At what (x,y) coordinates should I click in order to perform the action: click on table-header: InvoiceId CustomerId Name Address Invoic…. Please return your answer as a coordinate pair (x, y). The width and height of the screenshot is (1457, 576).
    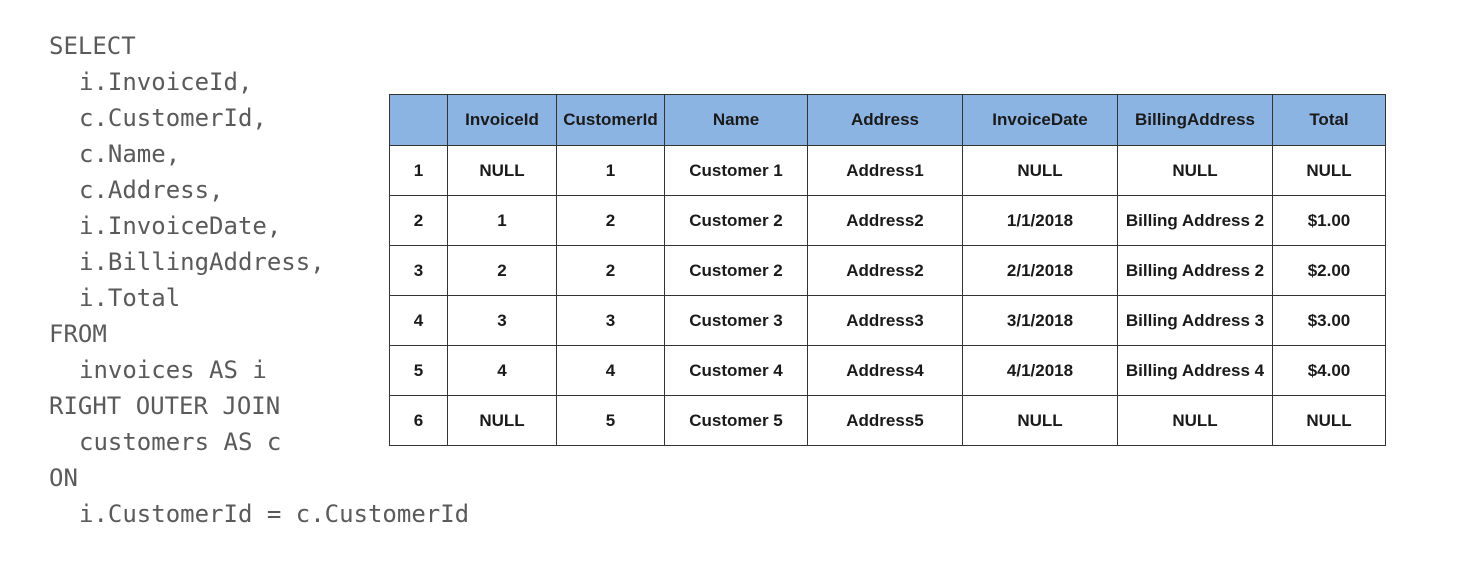
    Looking at the image, I should click on (887, 120).